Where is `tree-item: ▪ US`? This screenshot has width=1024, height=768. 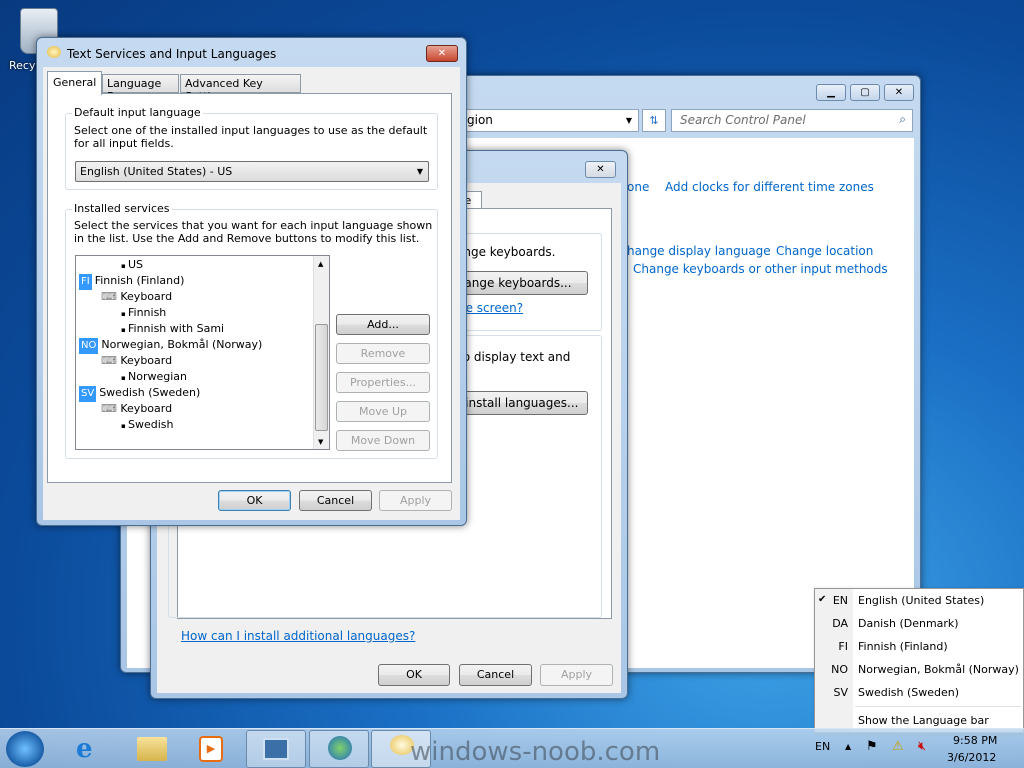
tree-item: ▪ US is located at coordinates (132, 265).